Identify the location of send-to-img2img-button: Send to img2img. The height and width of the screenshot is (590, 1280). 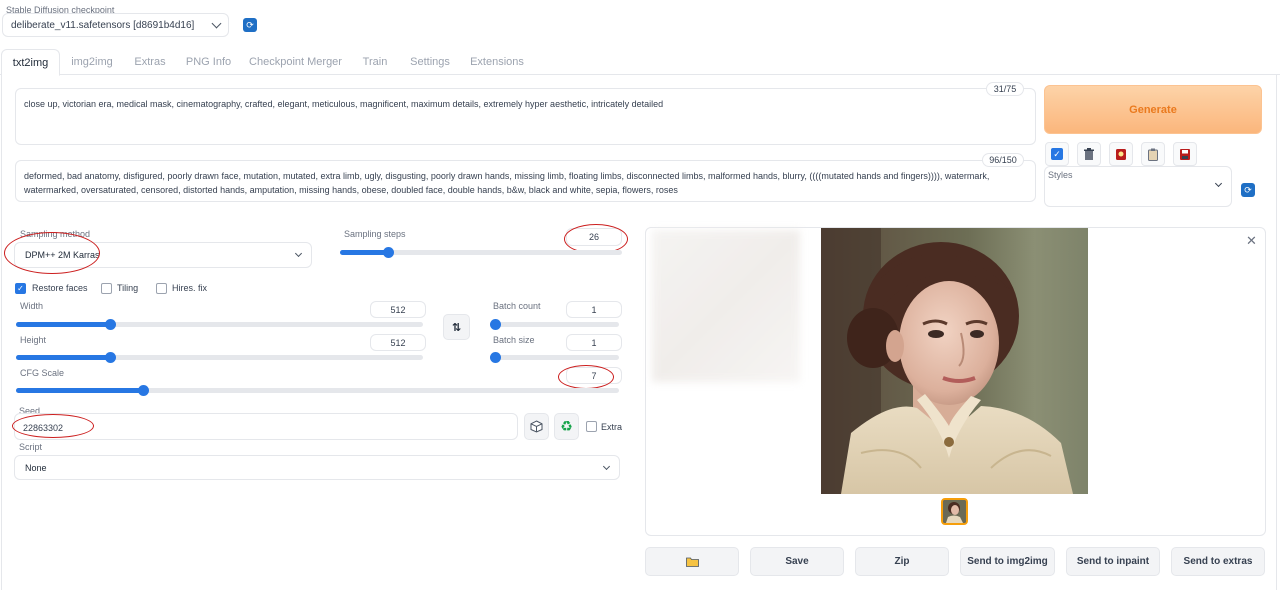
(1007, 561).